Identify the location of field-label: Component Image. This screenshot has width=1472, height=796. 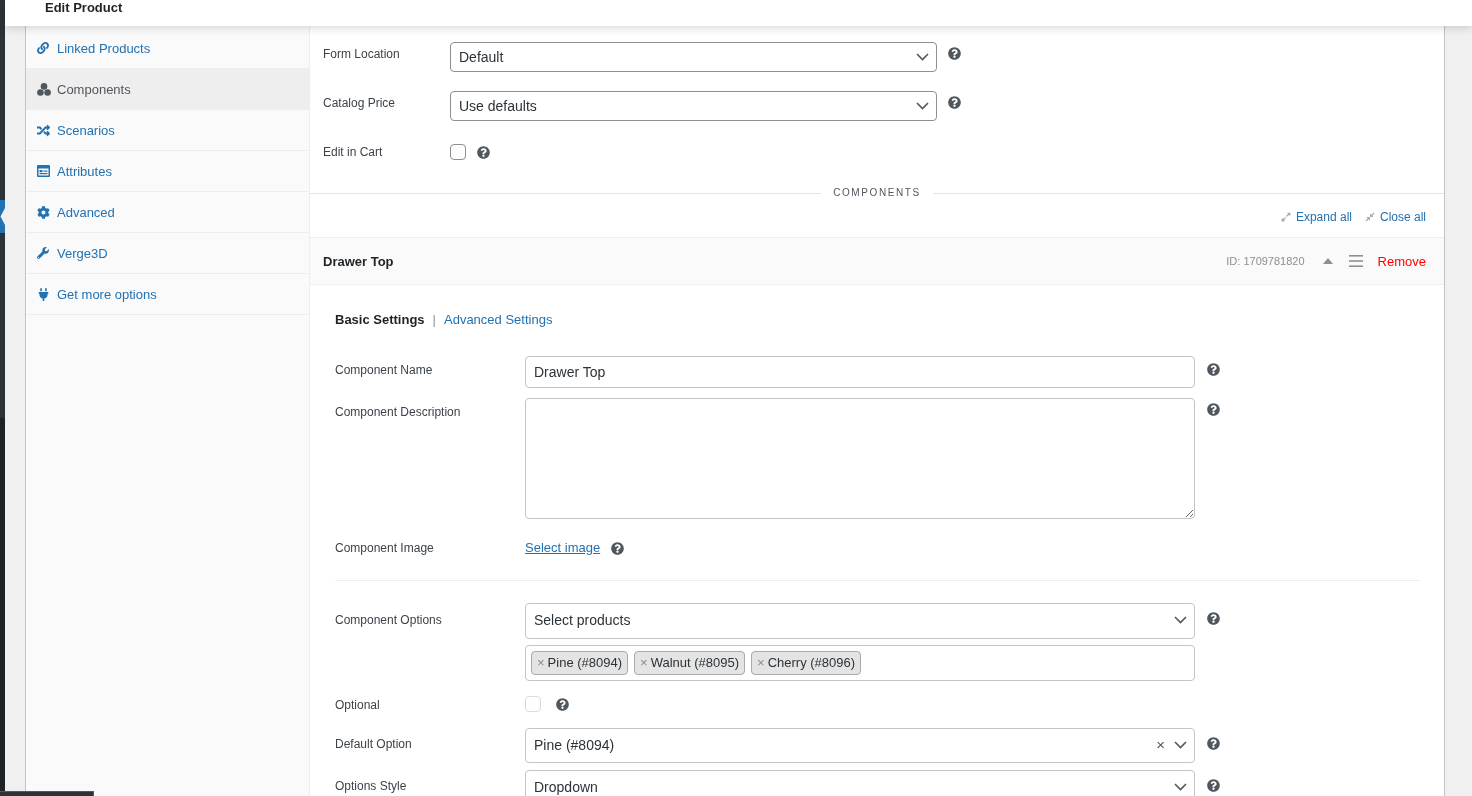
(384, 548).